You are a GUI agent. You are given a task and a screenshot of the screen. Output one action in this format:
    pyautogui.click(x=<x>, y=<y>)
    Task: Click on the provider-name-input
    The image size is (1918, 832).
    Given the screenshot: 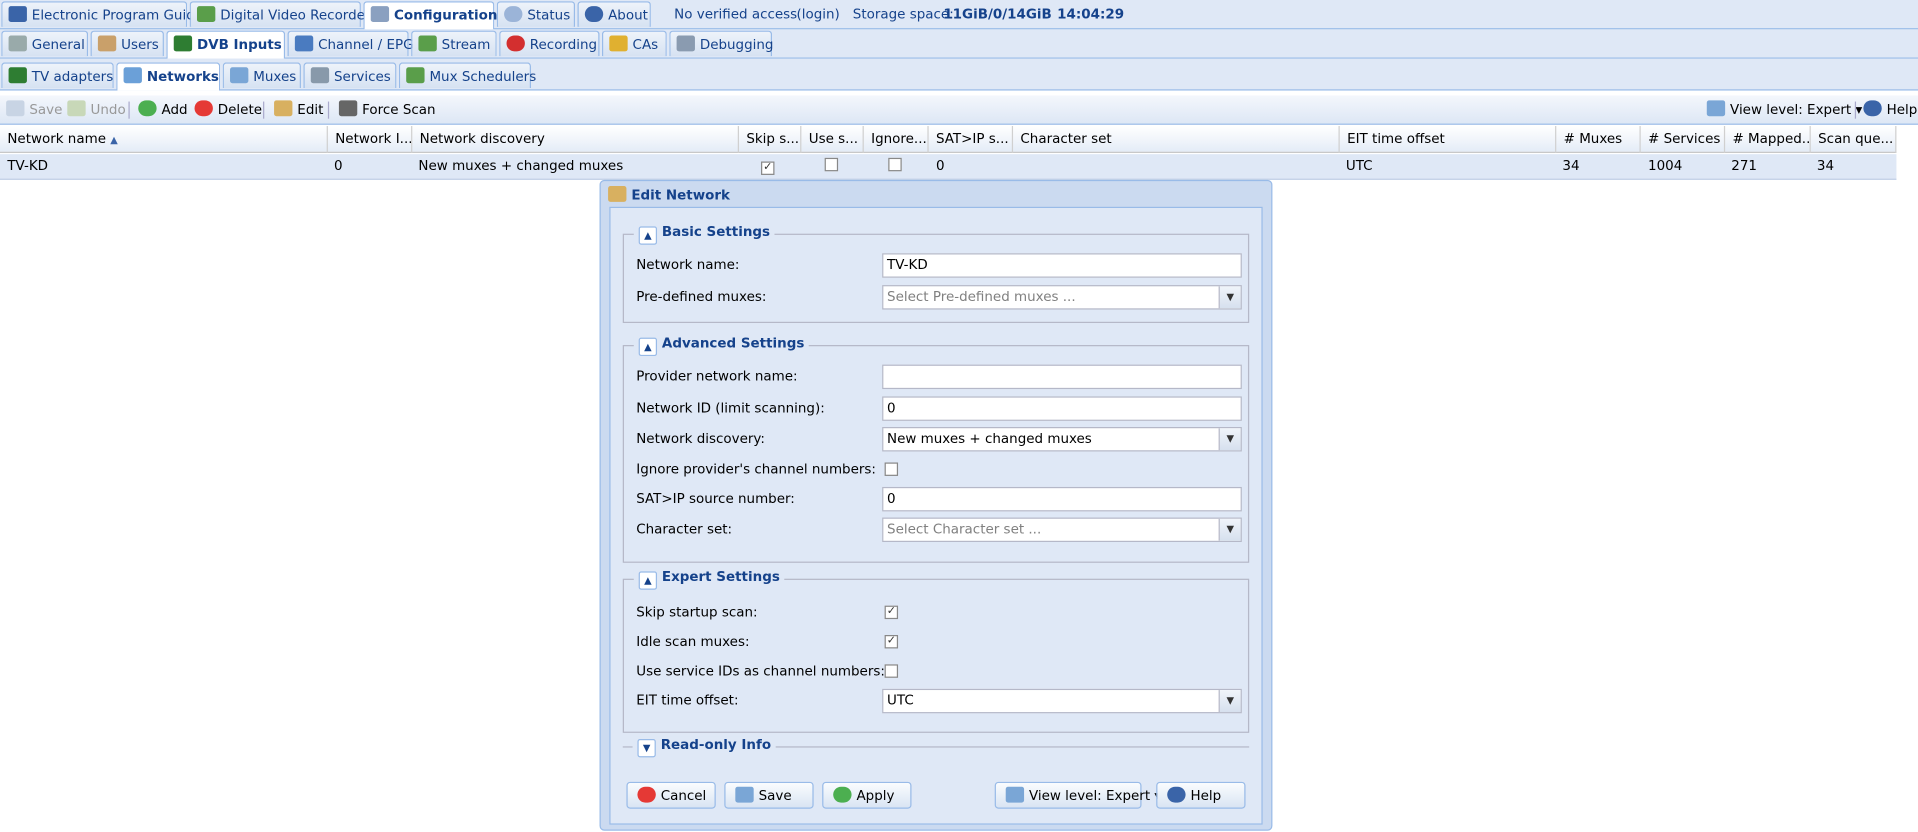 What is the action you would take?
    pyautogui.click(x=1062, y=377)
    